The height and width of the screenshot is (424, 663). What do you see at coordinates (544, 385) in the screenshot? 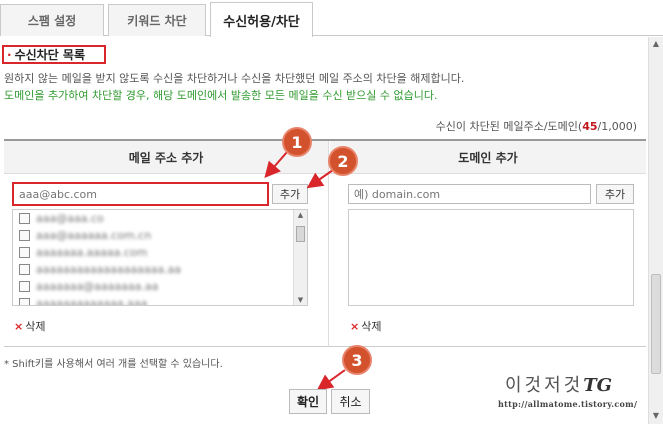
I see `watermark-text: 이것저것` at bounding box center [544, 385].